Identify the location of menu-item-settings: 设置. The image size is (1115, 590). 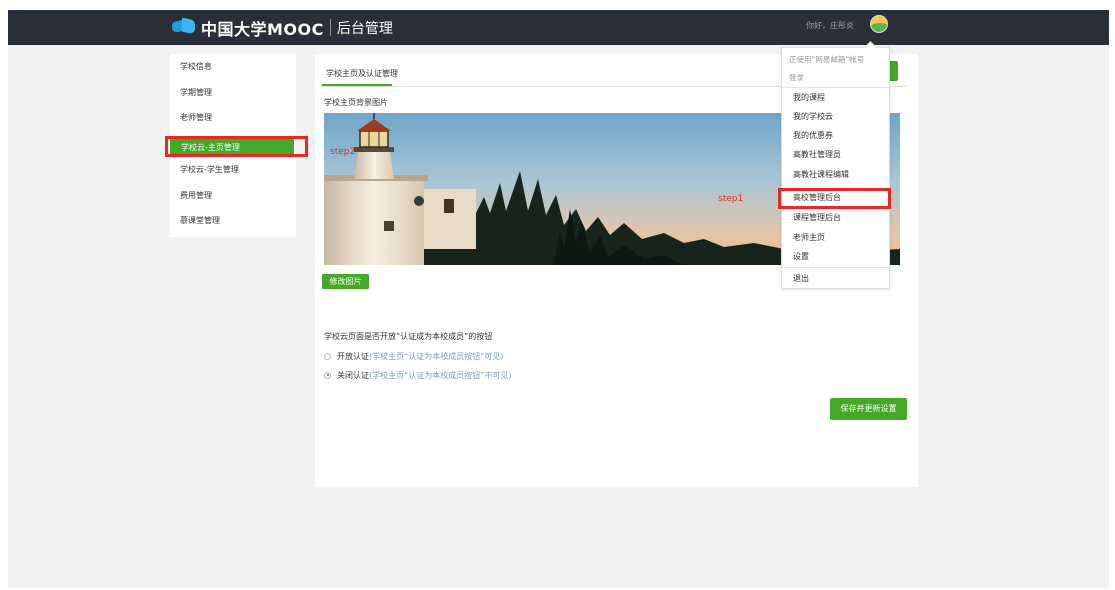
(801, 256).